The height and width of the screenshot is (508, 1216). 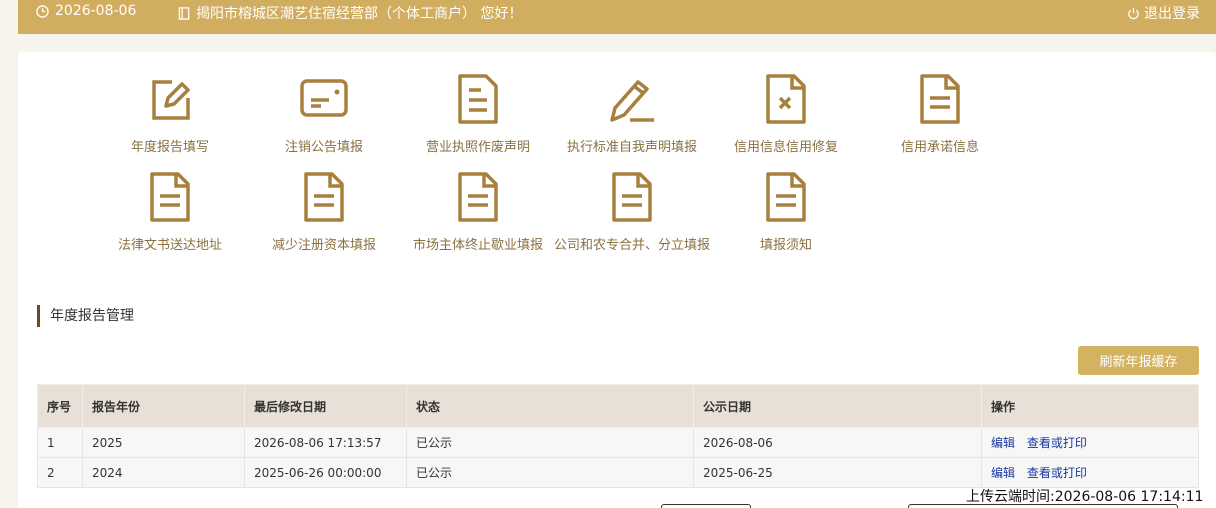 I want to click on edit-icon, so click(x=171, y=100).